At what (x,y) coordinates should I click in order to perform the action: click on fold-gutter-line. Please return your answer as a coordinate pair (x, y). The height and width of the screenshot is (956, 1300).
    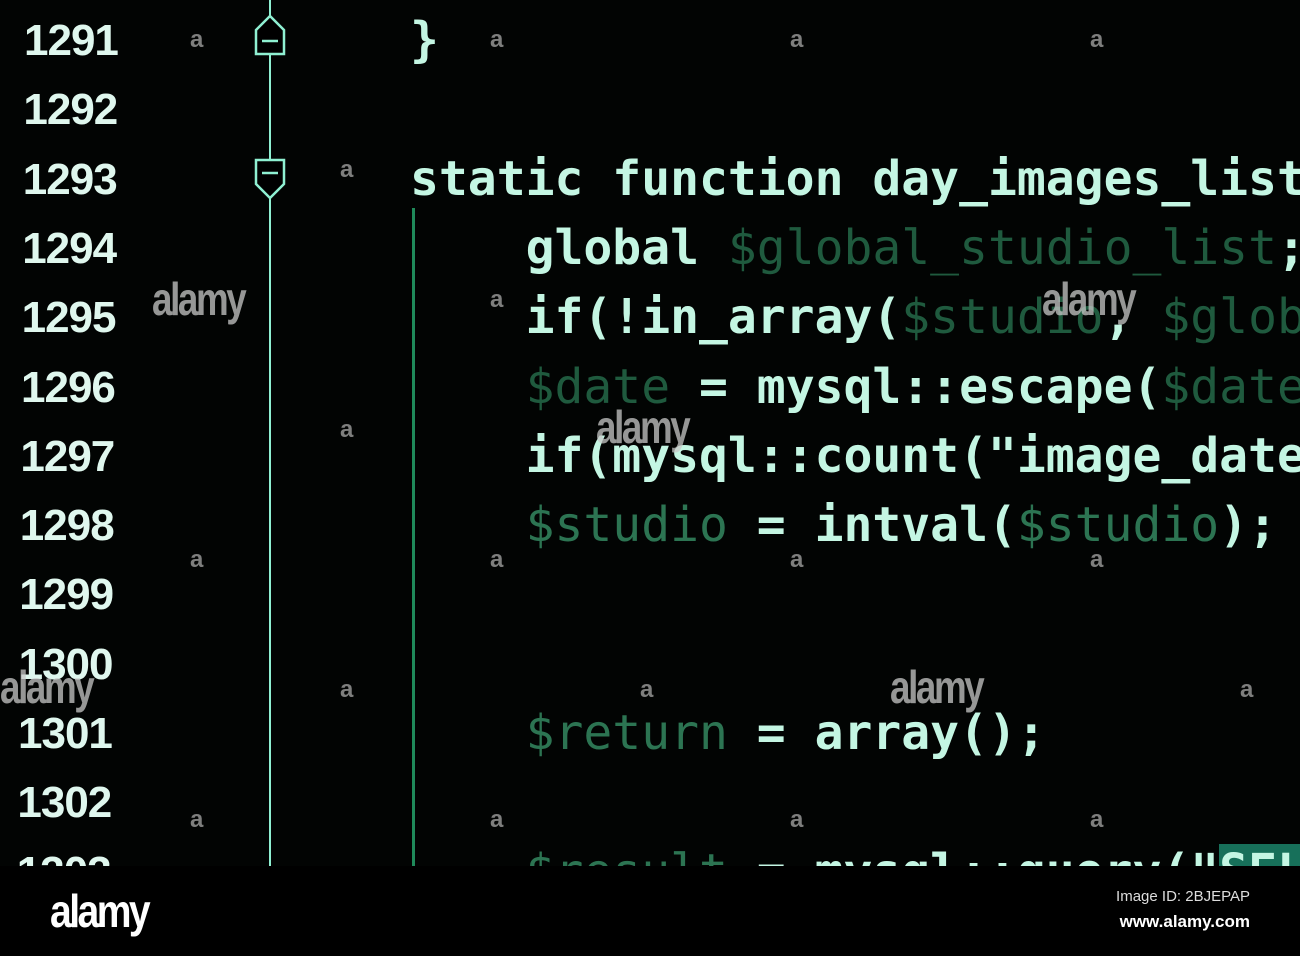
    Looking at the image, I should click on (270, 433).